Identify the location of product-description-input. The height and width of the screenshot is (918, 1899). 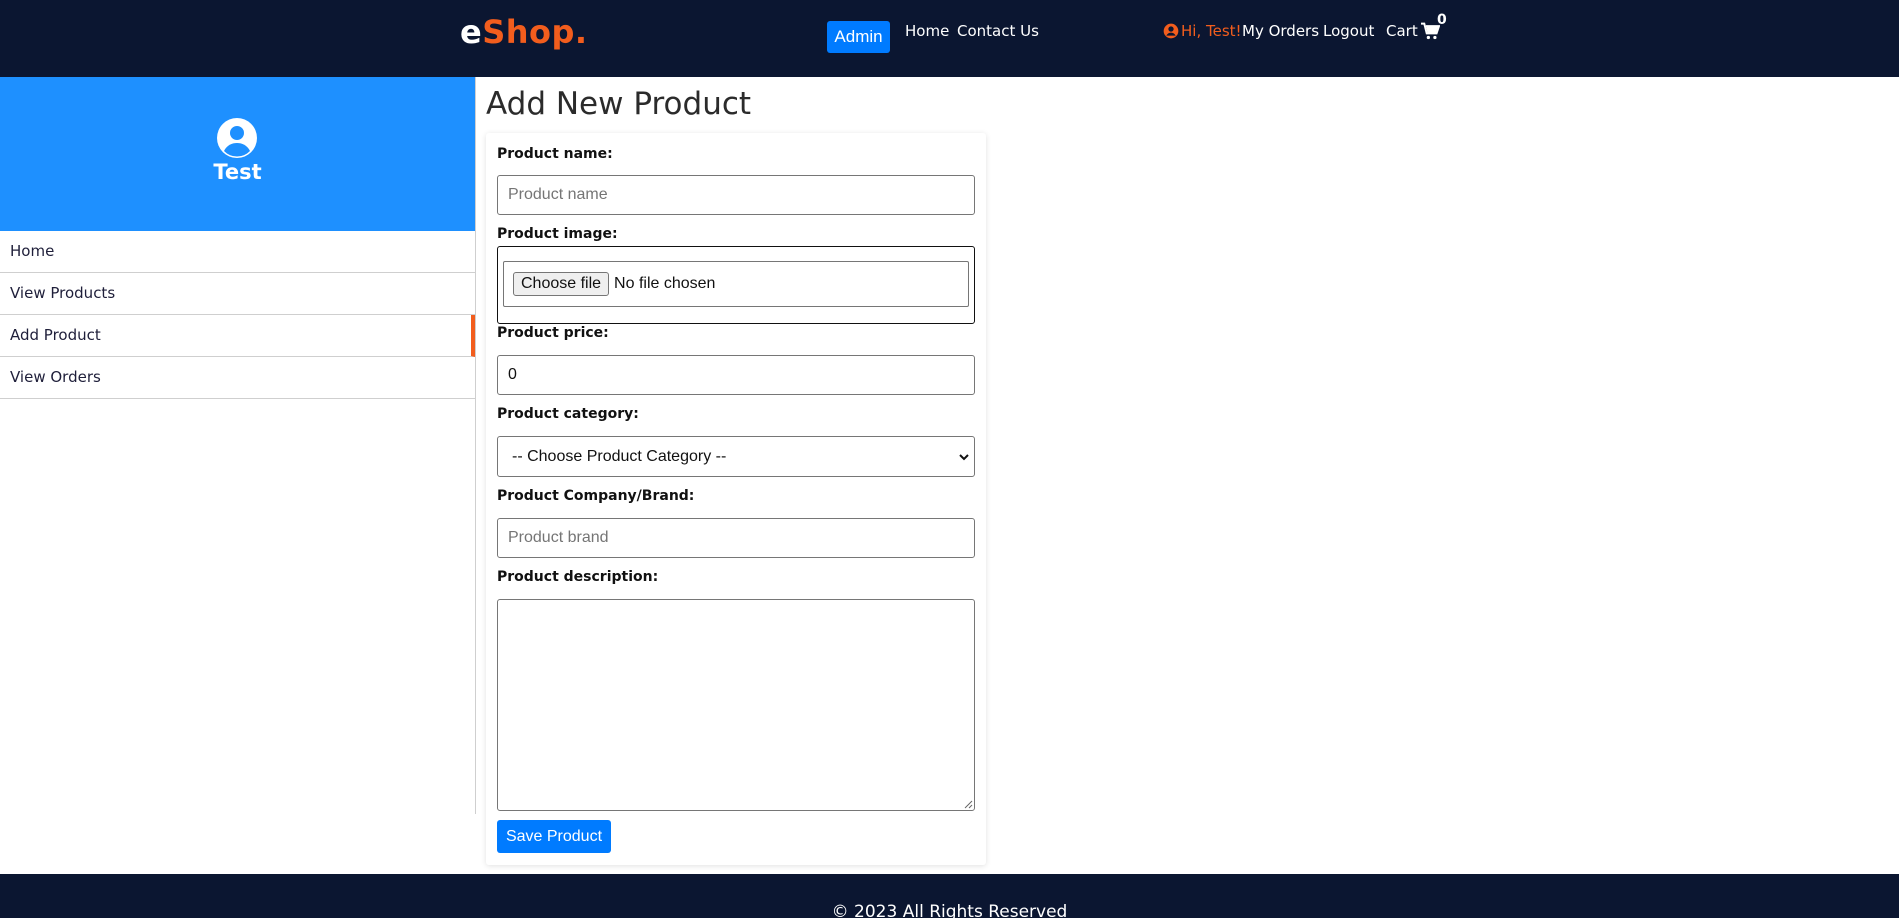
(736, 705).